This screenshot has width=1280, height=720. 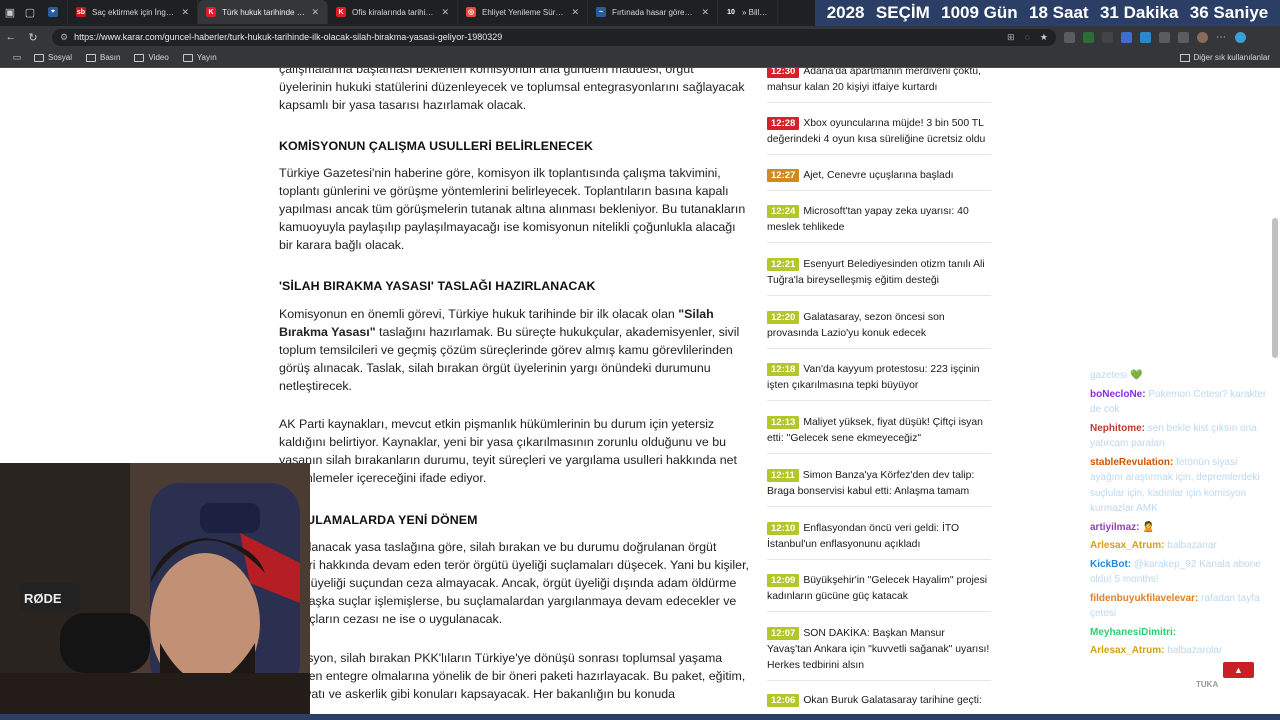 I want to click on countdown-segment: SEÇİM, so click(x=902, y=12).